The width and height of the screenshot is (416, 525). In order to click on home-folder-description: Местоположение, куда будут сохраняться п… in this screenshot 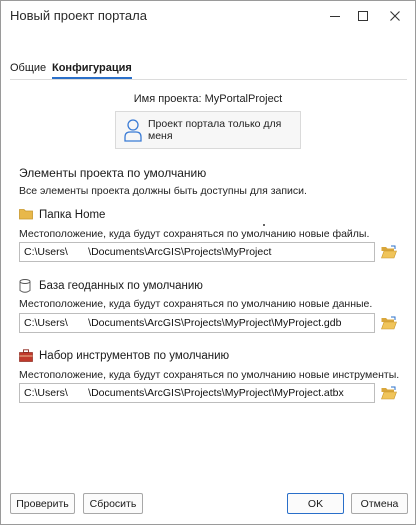, I will do `click(194, 234)`.